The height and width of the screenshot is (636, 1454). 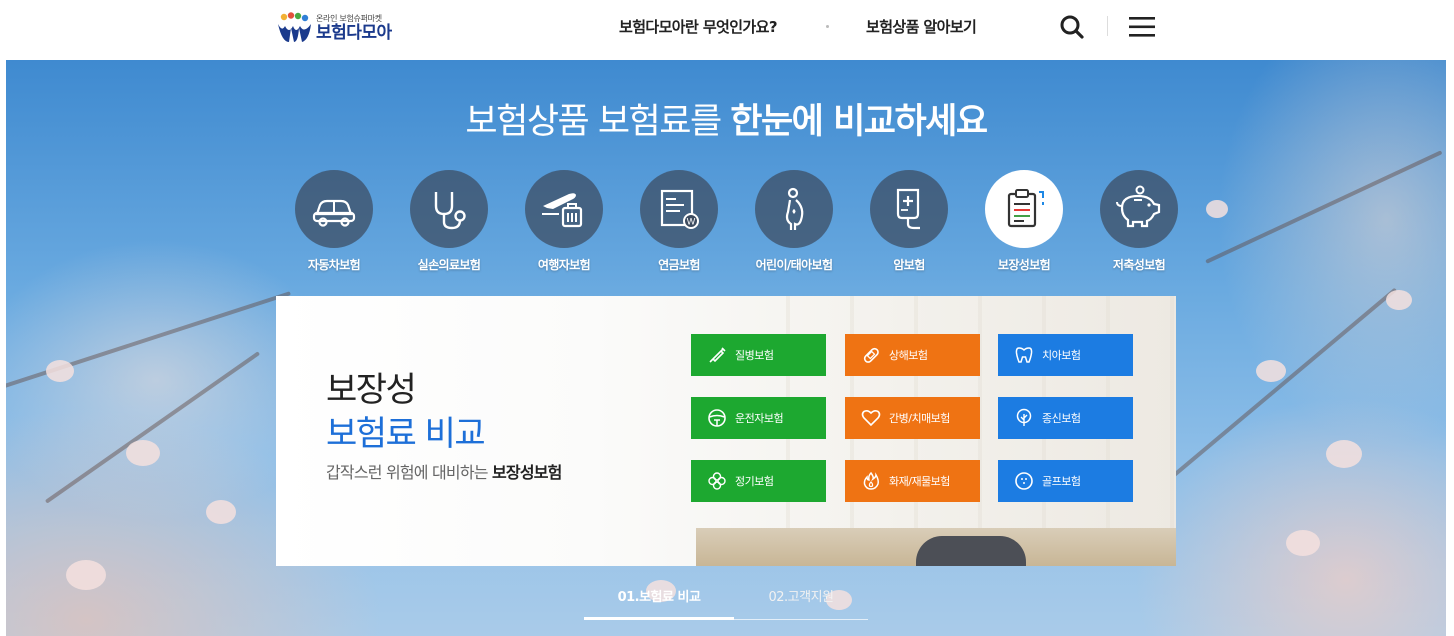 What do you see at coordinates (564, 265) in the screenshot?
I see `category-label: 여행자보험` at bounding box center [564, 265].